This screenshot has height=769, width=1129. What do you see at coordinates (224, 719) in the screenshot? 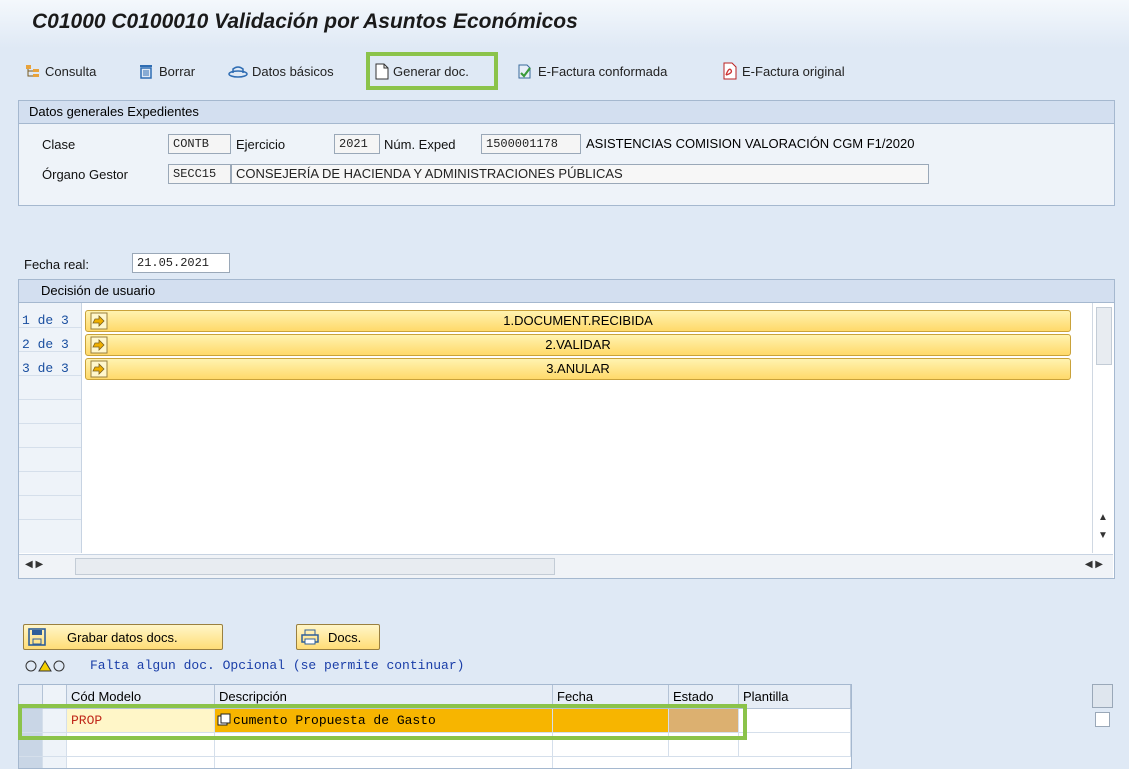
I see `copy-icon` at bounding box center [224, 719].